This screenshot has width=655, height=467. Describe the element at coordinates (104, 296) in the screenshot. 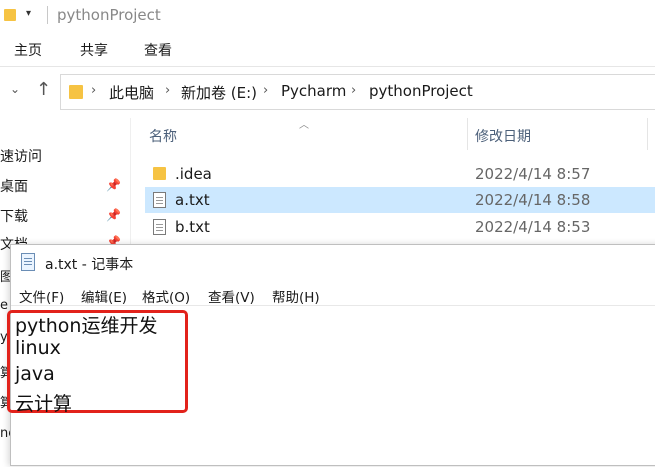

I see `menu-edit: 编辑(E)` at that location.